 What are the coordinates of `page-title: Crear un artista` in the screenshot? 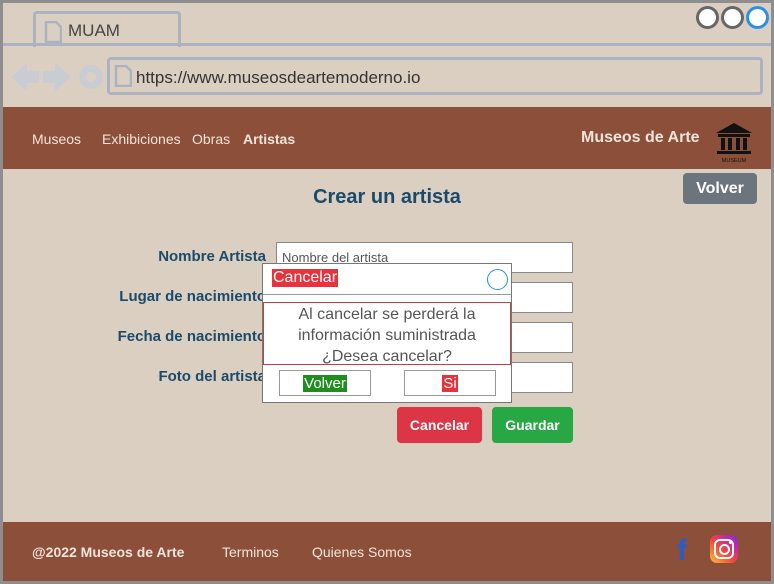 It's located at (387, 197).